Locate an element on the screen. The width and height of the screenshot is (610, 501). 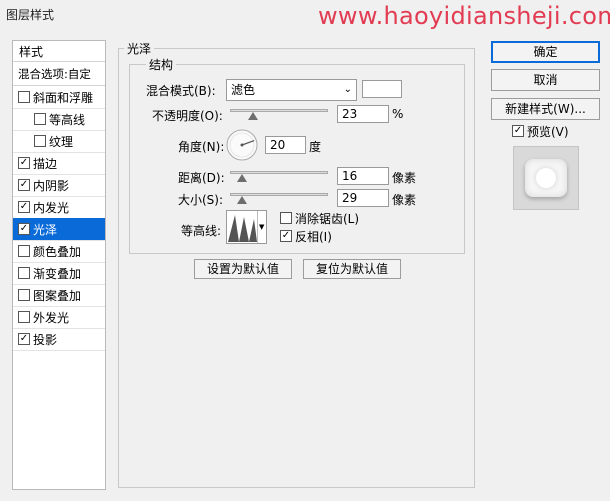
style-item-label: 外发光 is located at coordinates (51, 318).